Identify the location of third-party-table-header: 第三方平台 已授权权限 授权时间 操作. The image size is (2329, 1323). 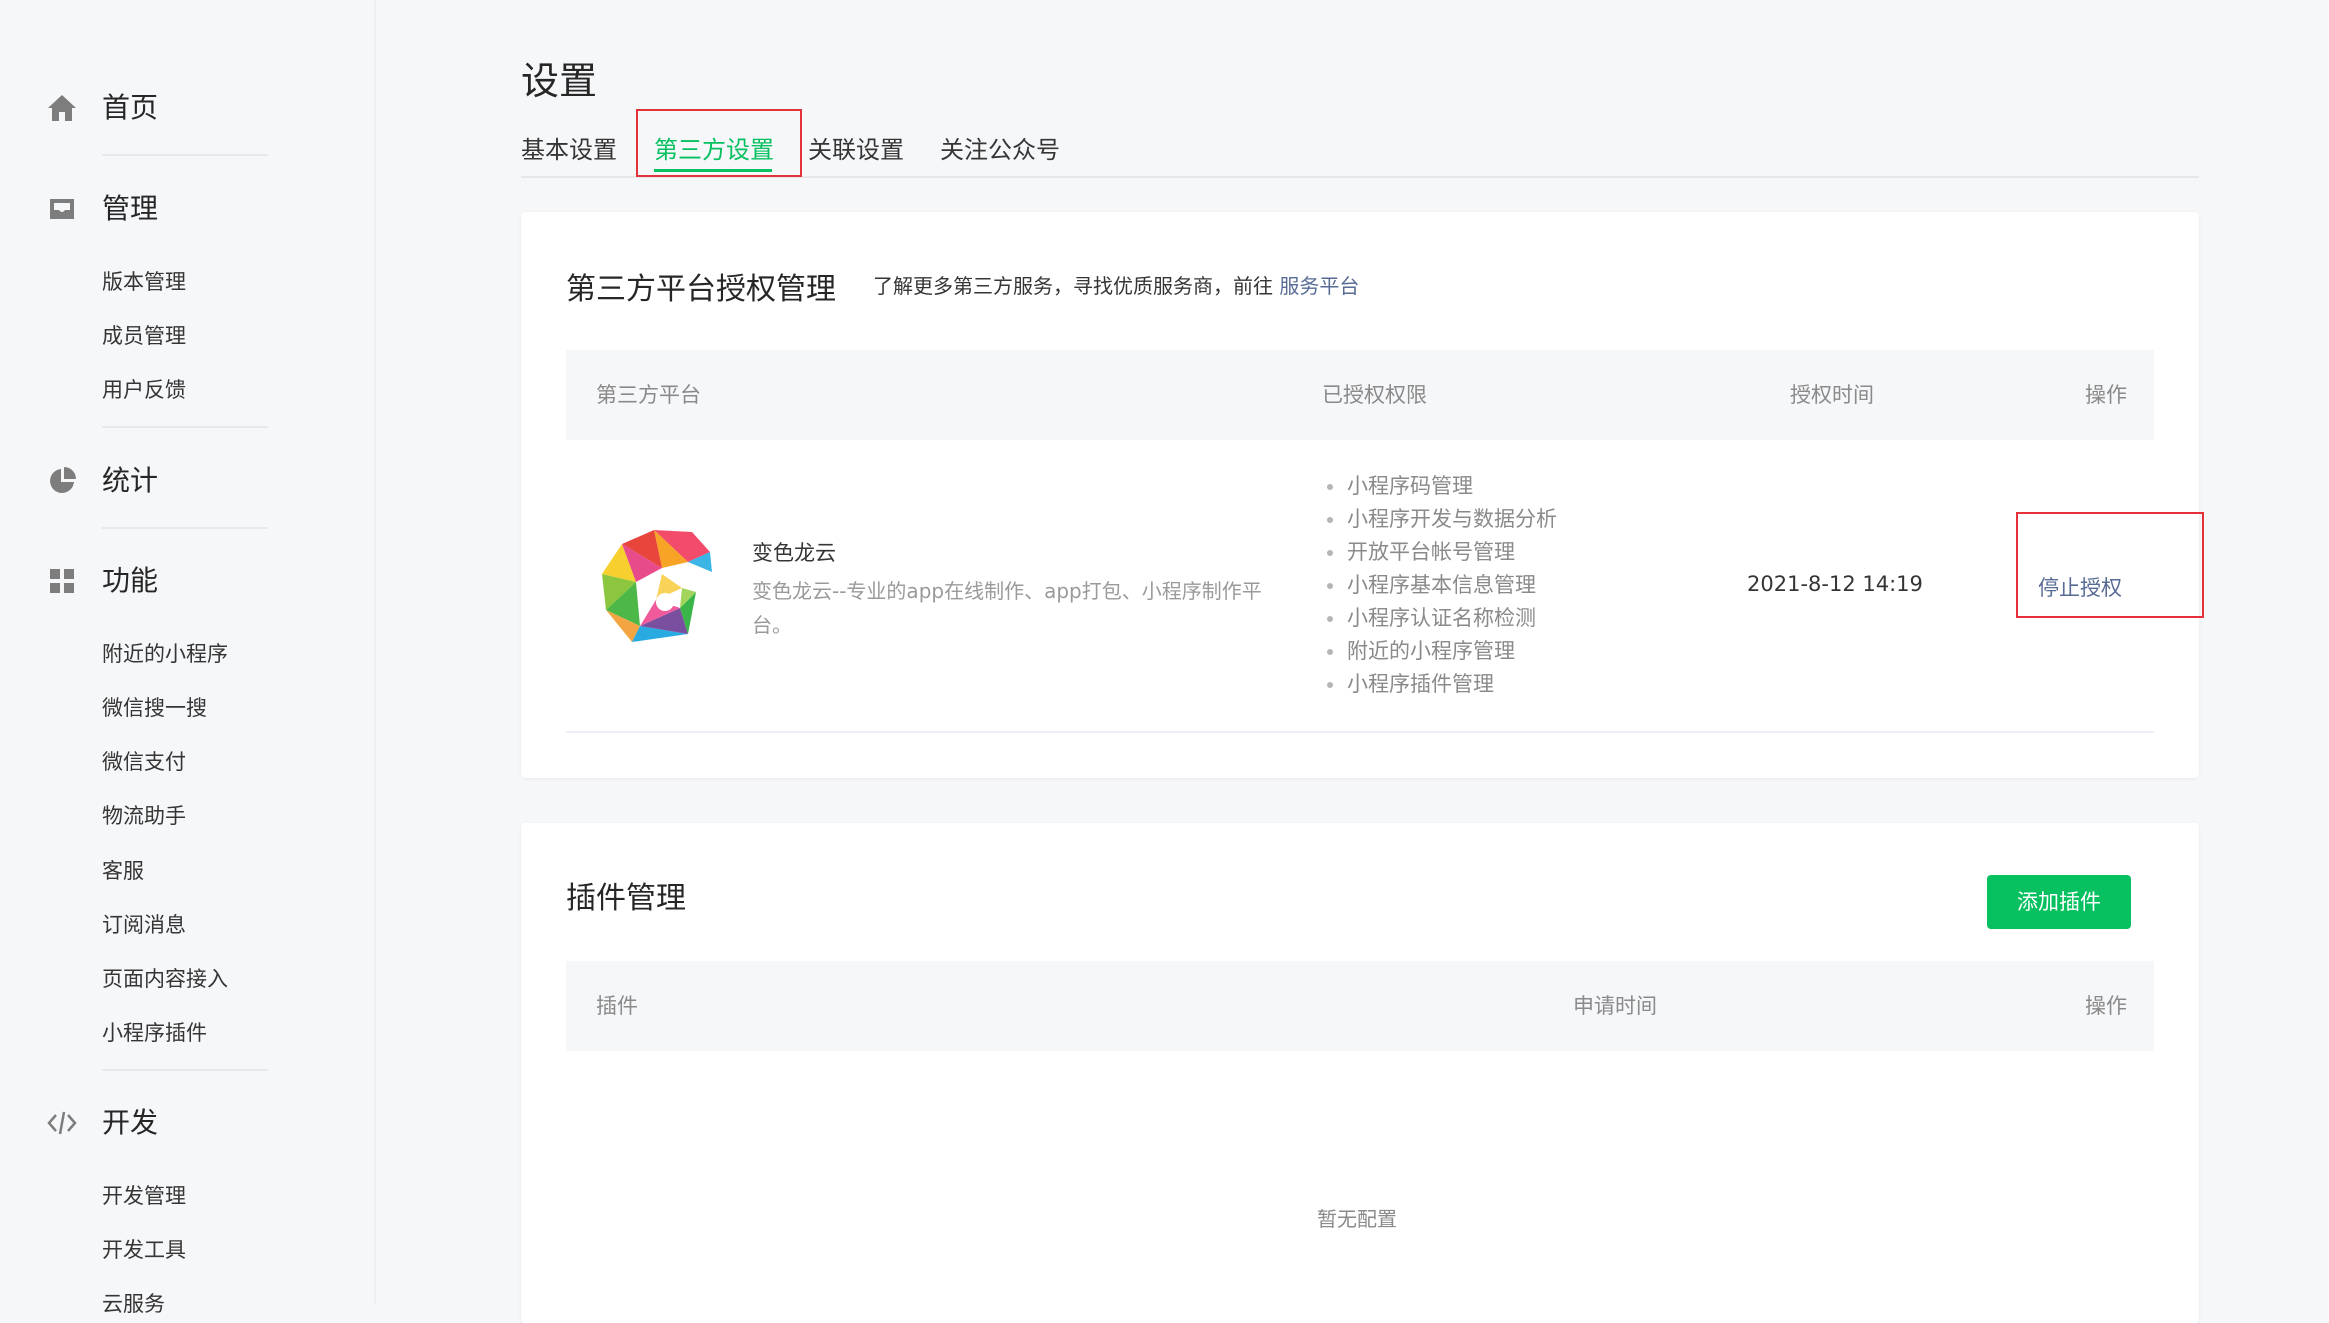
(1360, 395).